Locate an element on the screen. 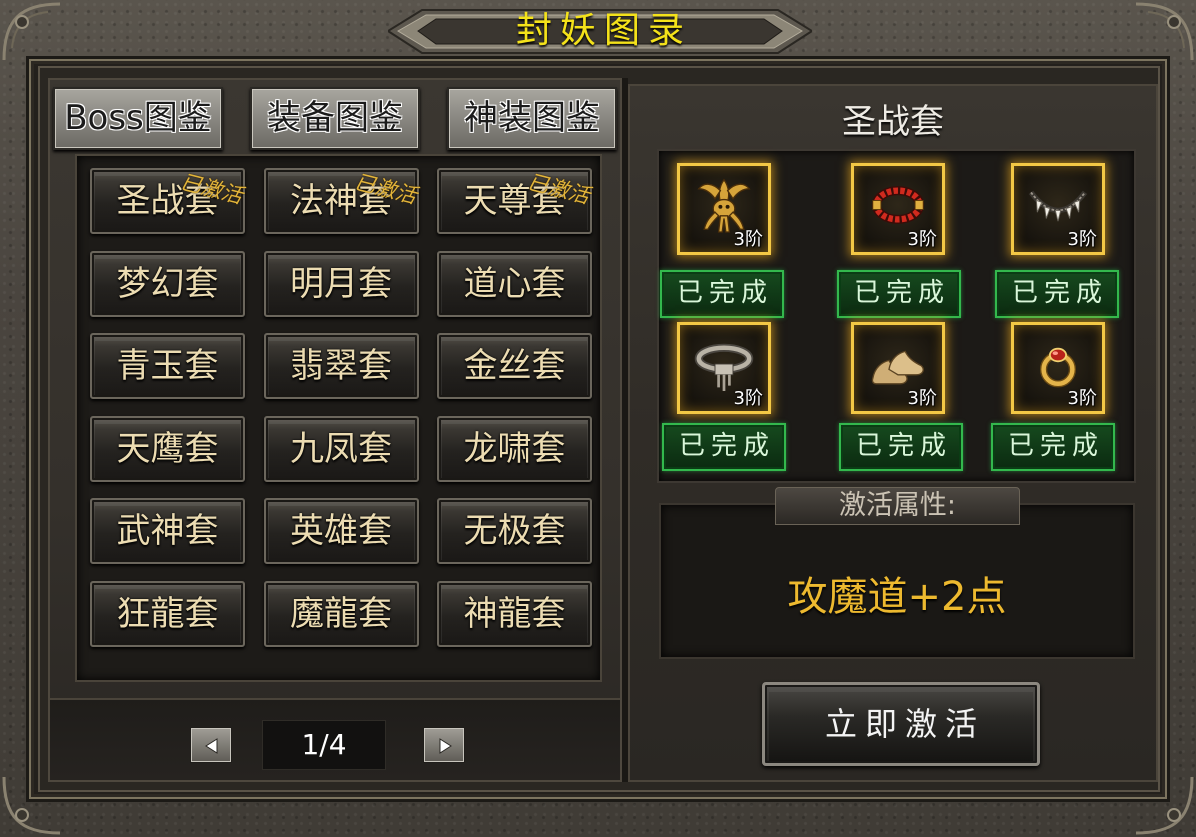  set-button-label: 无极套 is located at coordinates (514, 531).